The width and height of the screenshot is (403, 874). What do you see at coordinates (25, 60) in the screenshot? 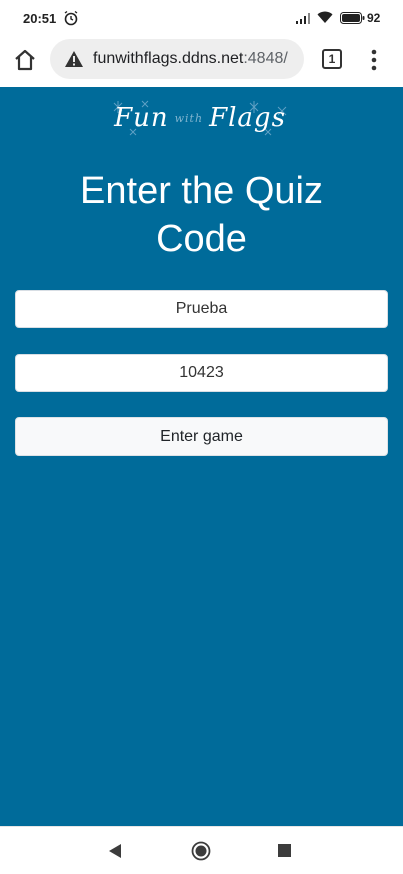
I see `home-icon` at bounding box center [25, 60].